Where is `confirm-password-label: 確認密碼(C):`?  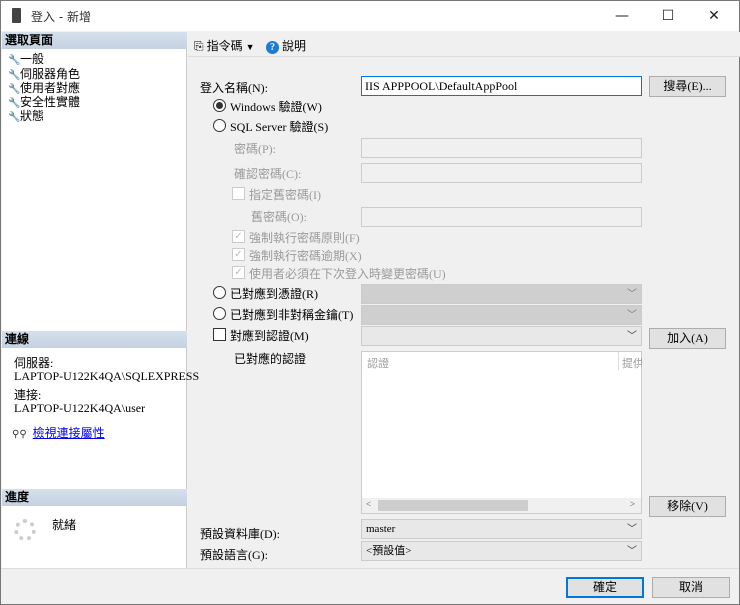 confirm-password-label: 確認密碼(C): is located at coordinates (268, 174).